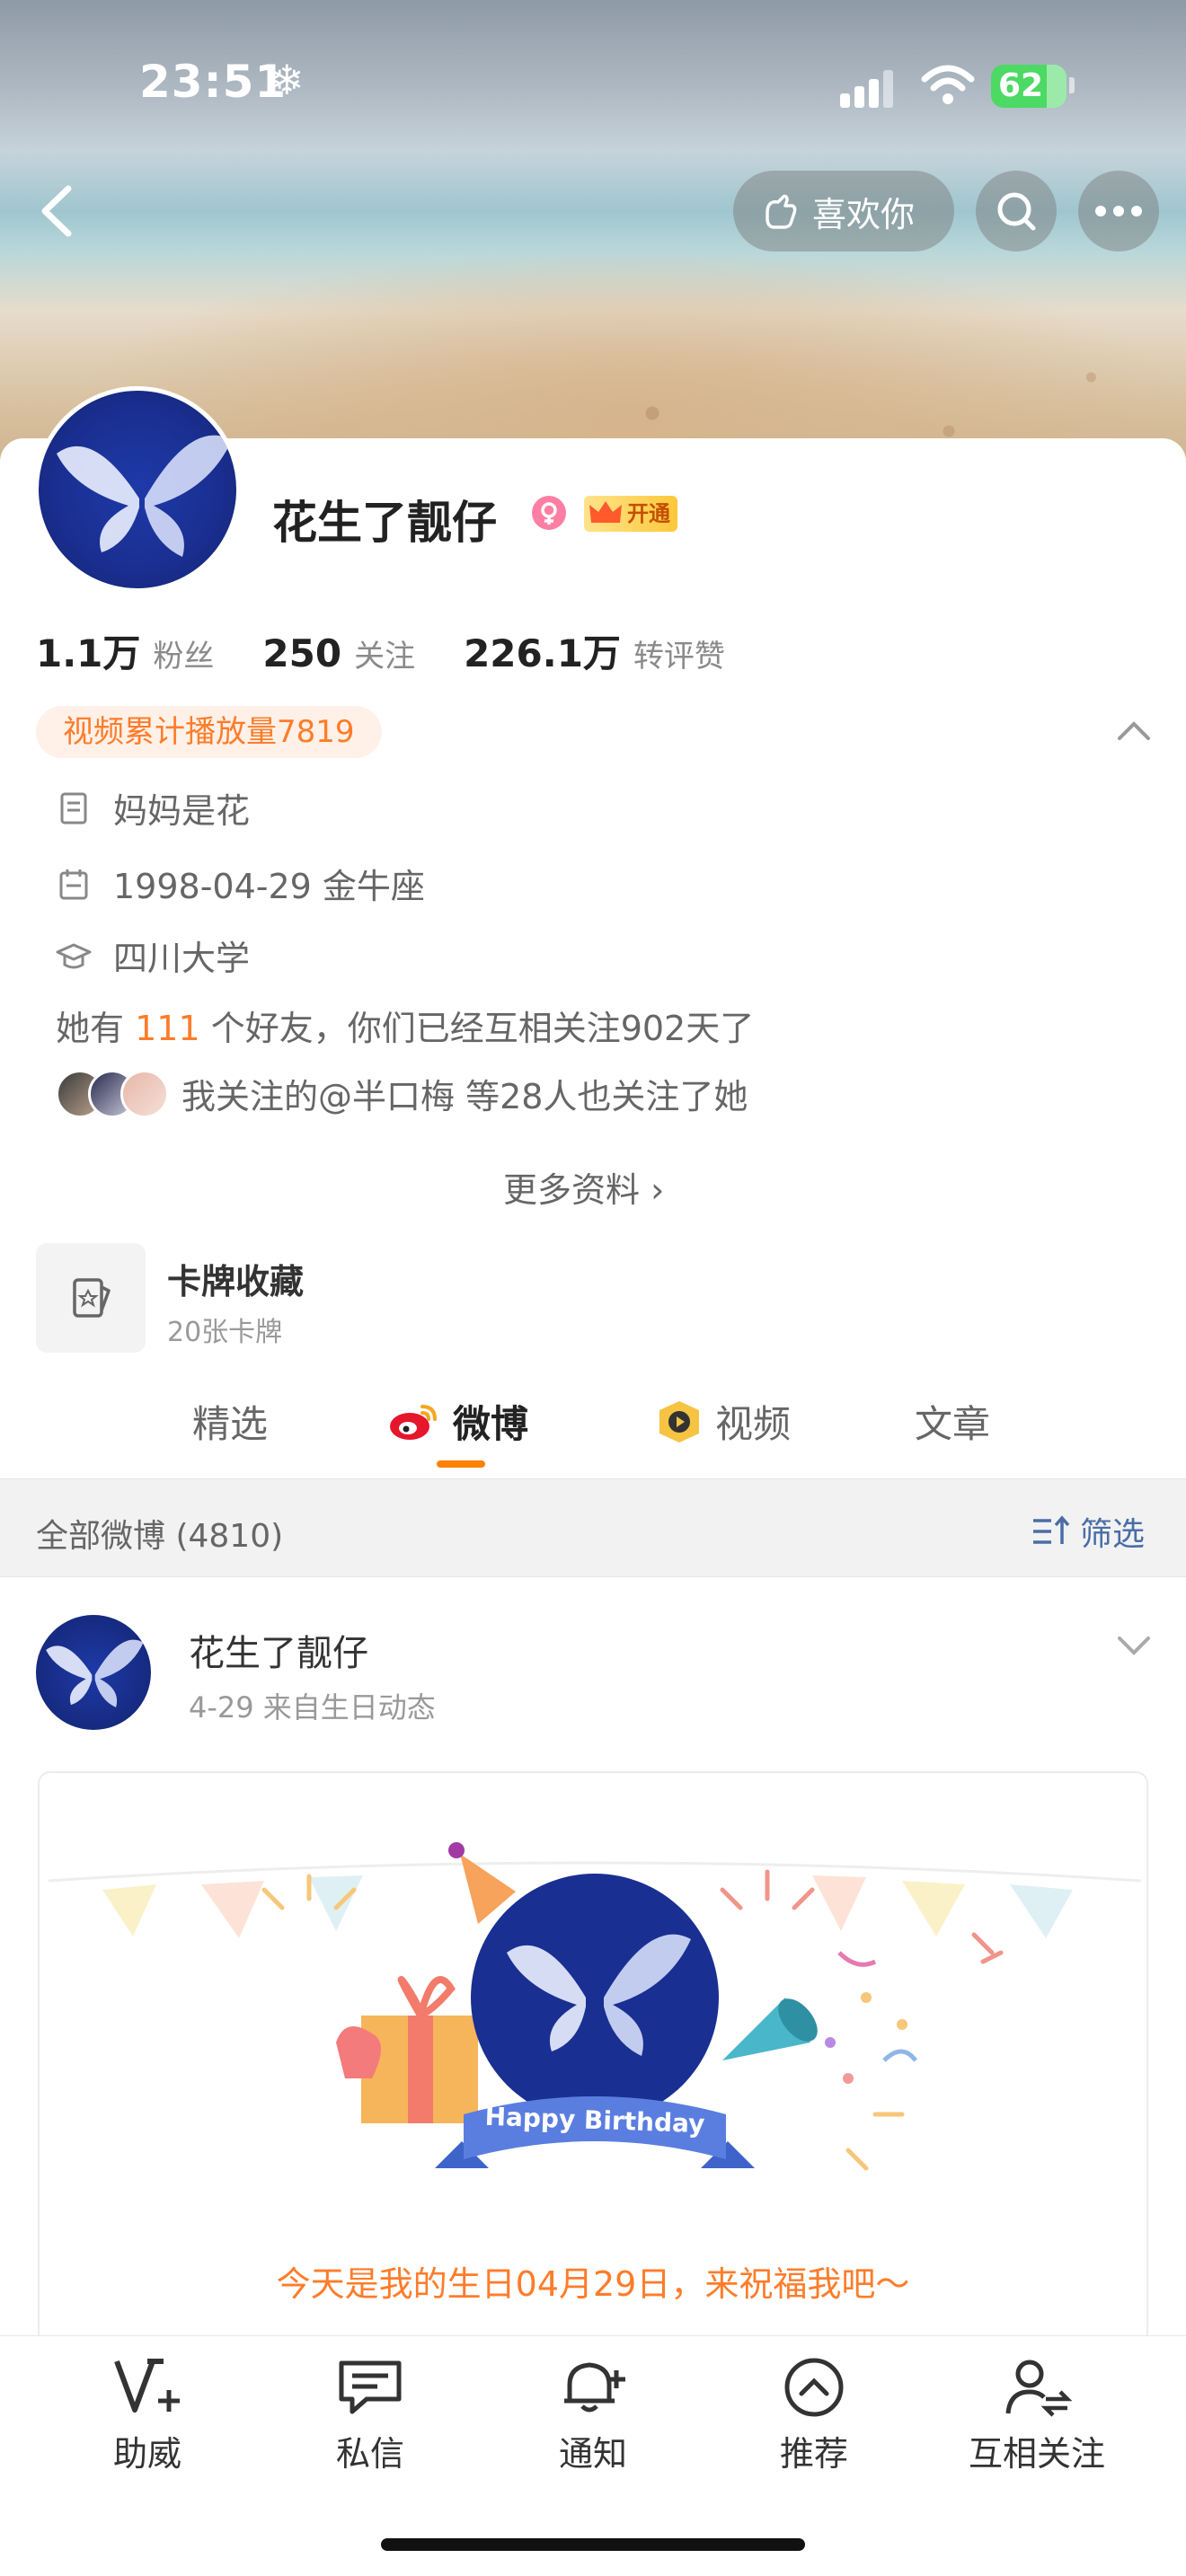 This screenshot has height=2576, width=1186. I want to click on status-bar: 23:51 ❄ 62, so click(593, 85).